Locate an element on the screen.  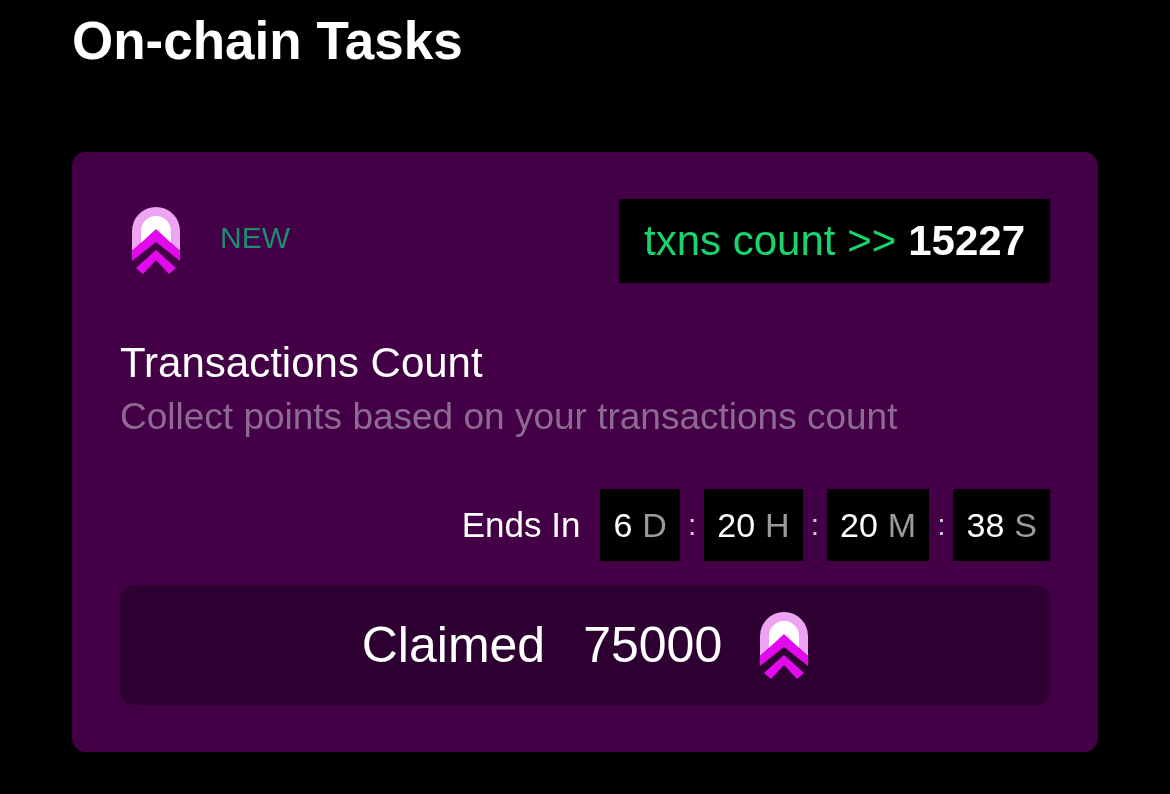
ends-in-label: Ends In is located at coordinates (521, 525).